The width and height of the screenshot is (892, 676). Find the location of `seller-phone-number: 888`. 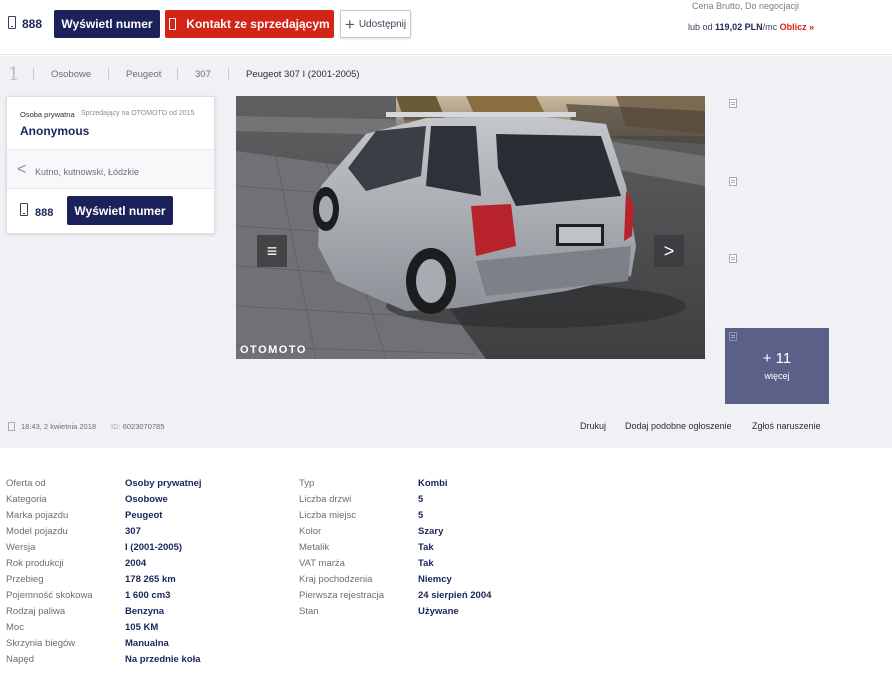

seller-phone-number: 888 is located at coordinates (44, 213).